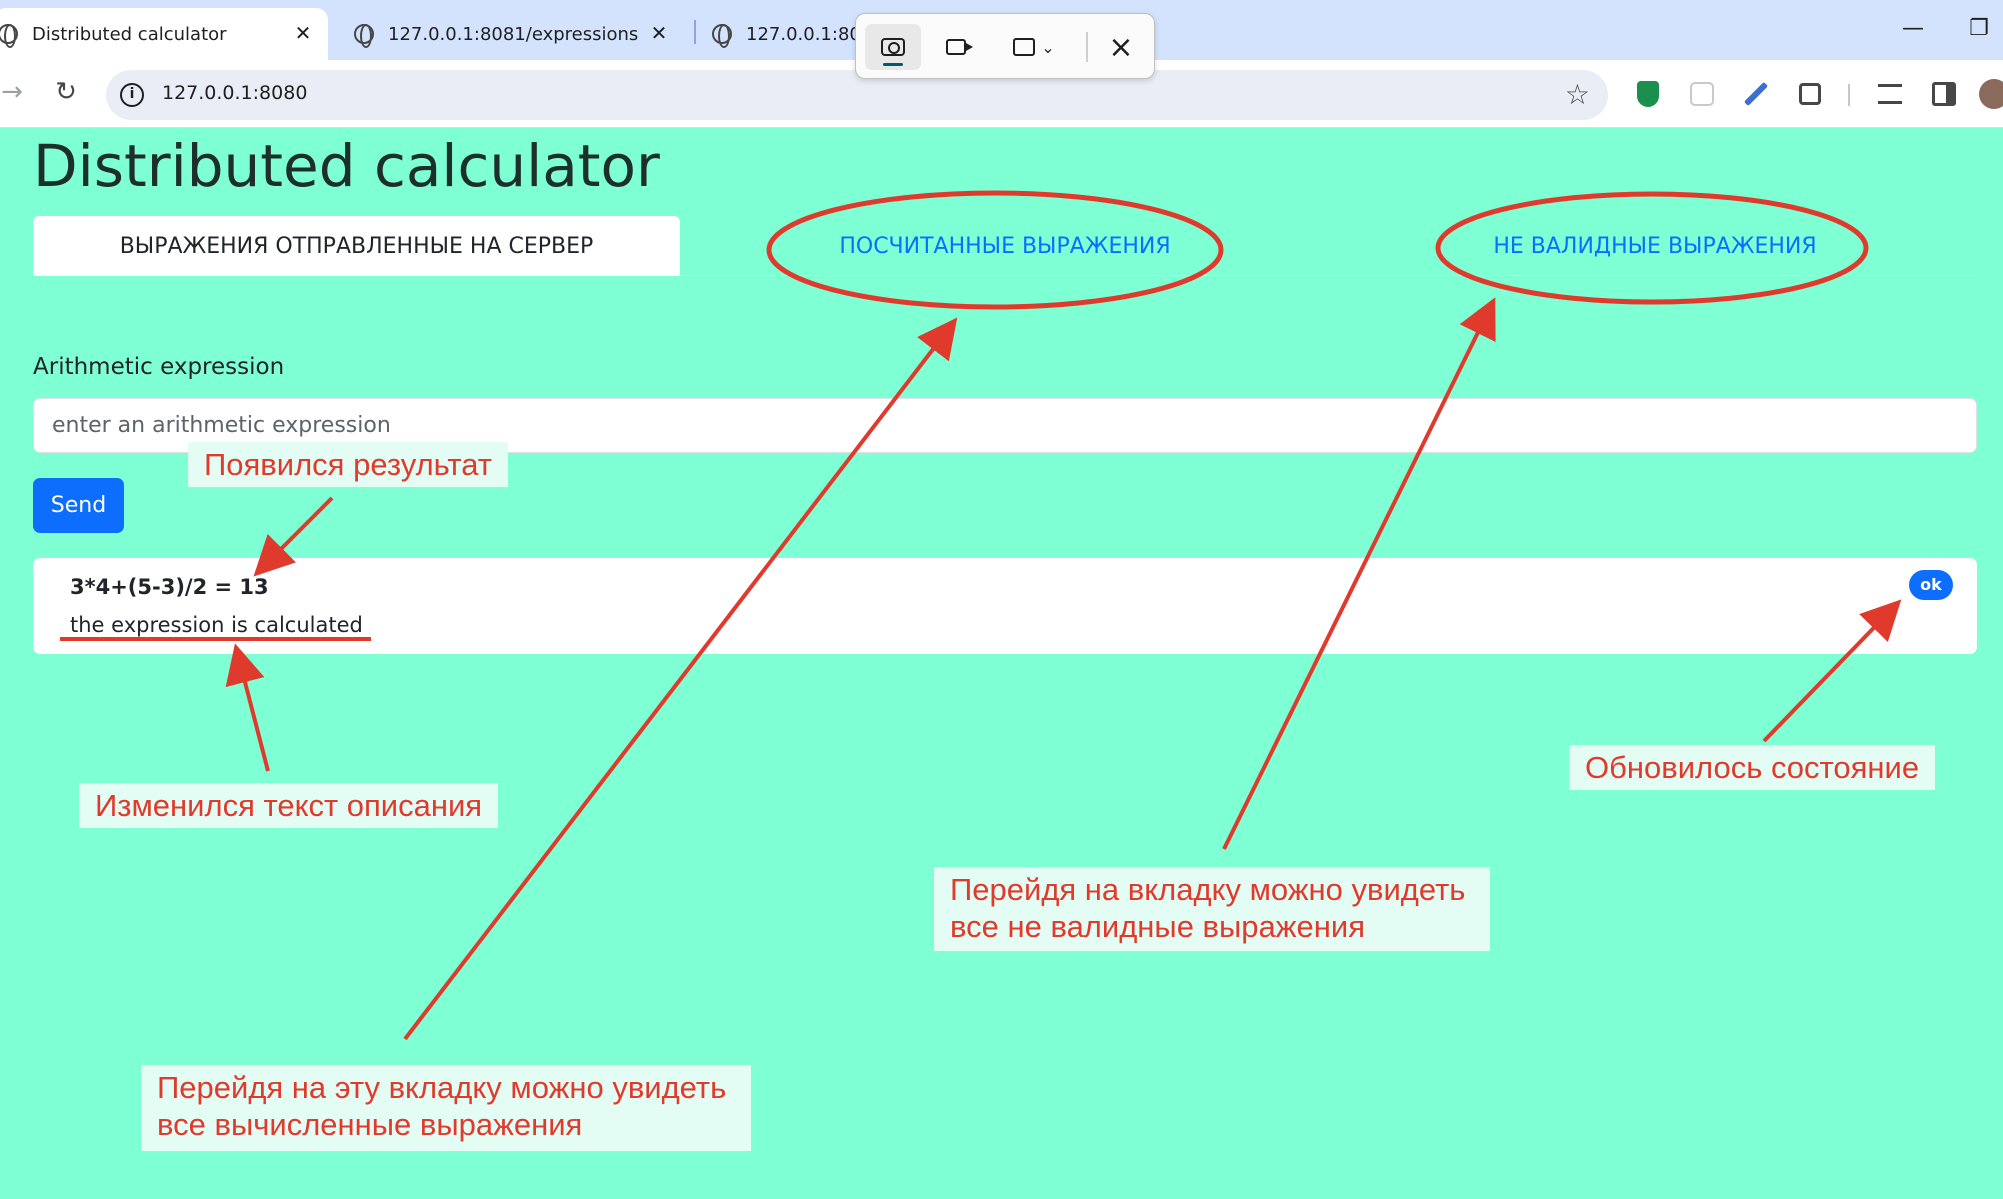 The image size is (2003, 1199). What do you see at coordinates (78, 505) in the screenshot?
I see `send-button: Send` at bounding box center [78, 505].